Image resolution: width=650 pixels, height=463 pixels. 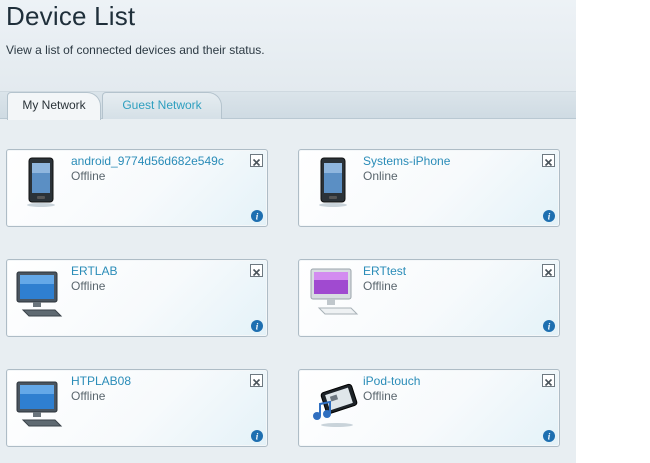 What do you see at coordinates (137, 188) in the screenshot?
I see `device-card: android_9774d56d682e549c Offline i` at bounding box center [137, 188].